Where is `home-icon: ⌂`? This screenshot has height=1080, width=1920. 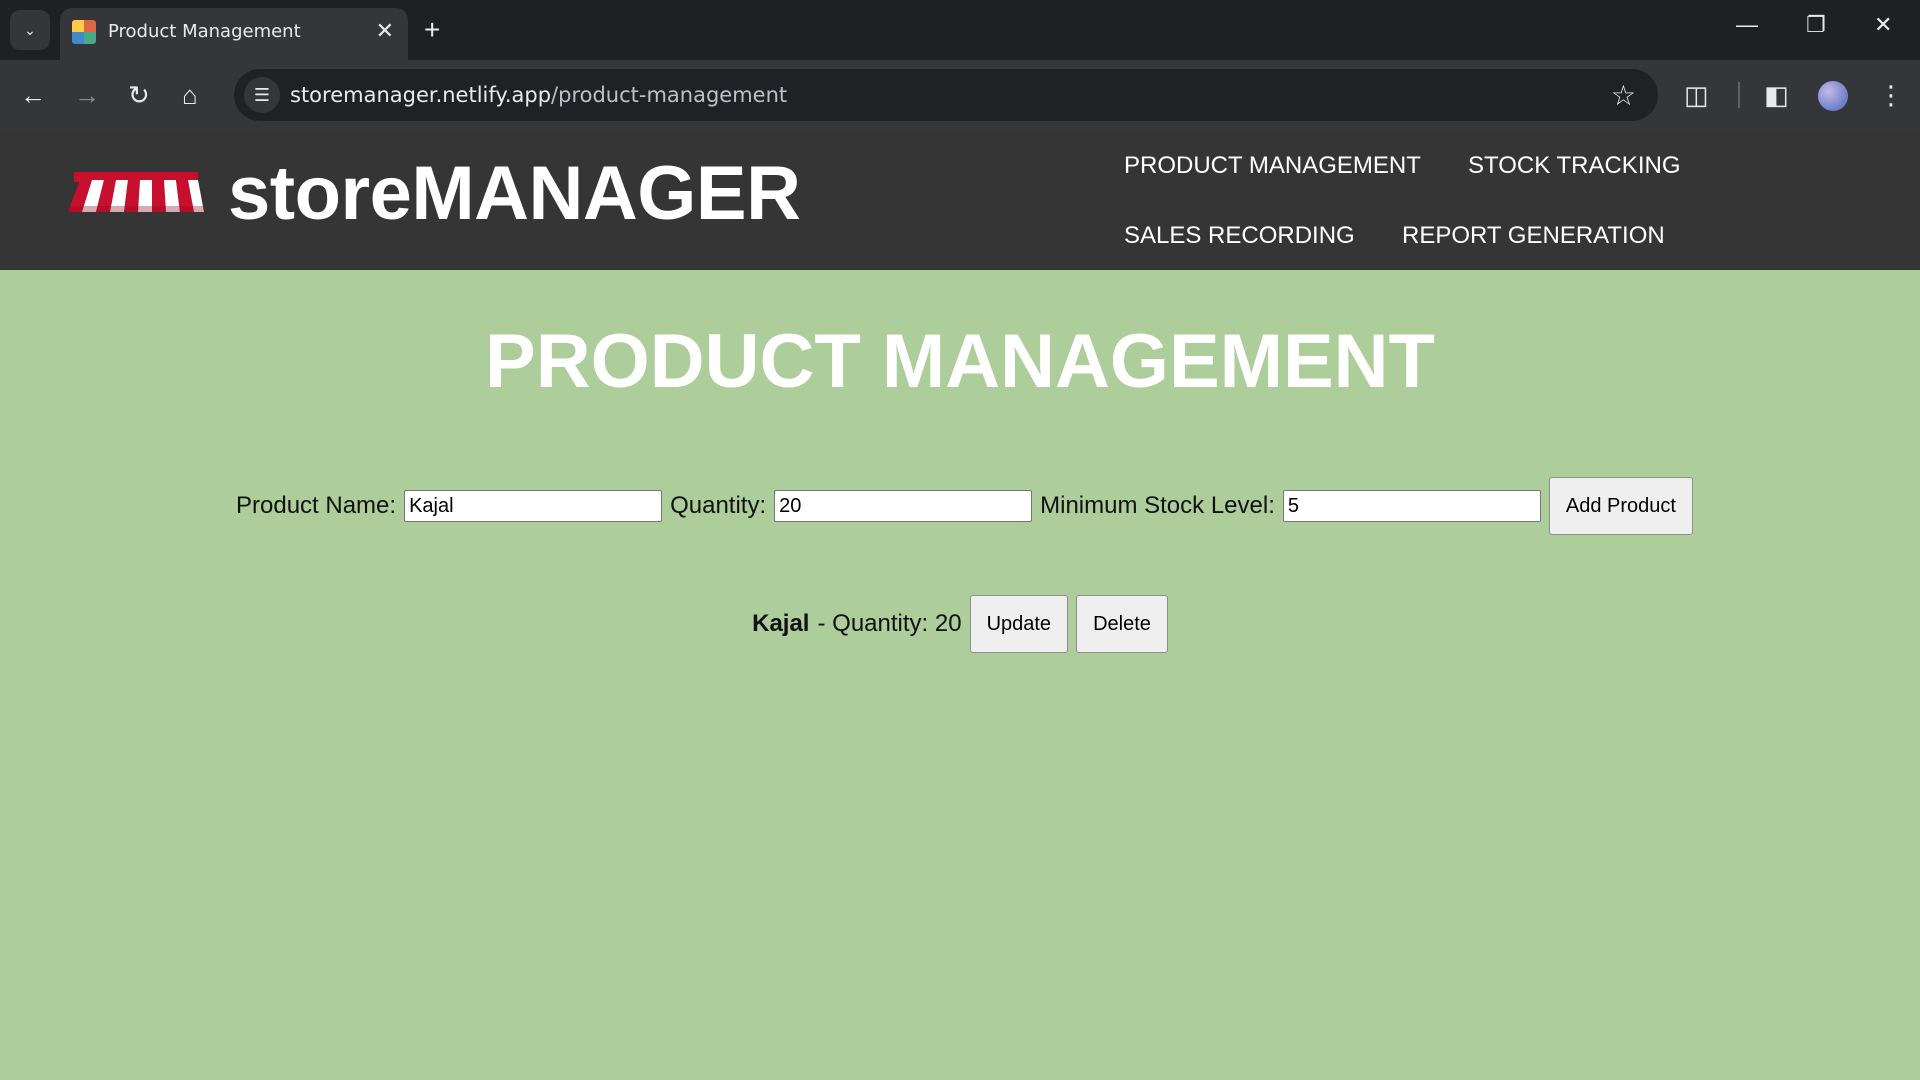
home-icon: ⌂ is located at coordinates (190, 95).